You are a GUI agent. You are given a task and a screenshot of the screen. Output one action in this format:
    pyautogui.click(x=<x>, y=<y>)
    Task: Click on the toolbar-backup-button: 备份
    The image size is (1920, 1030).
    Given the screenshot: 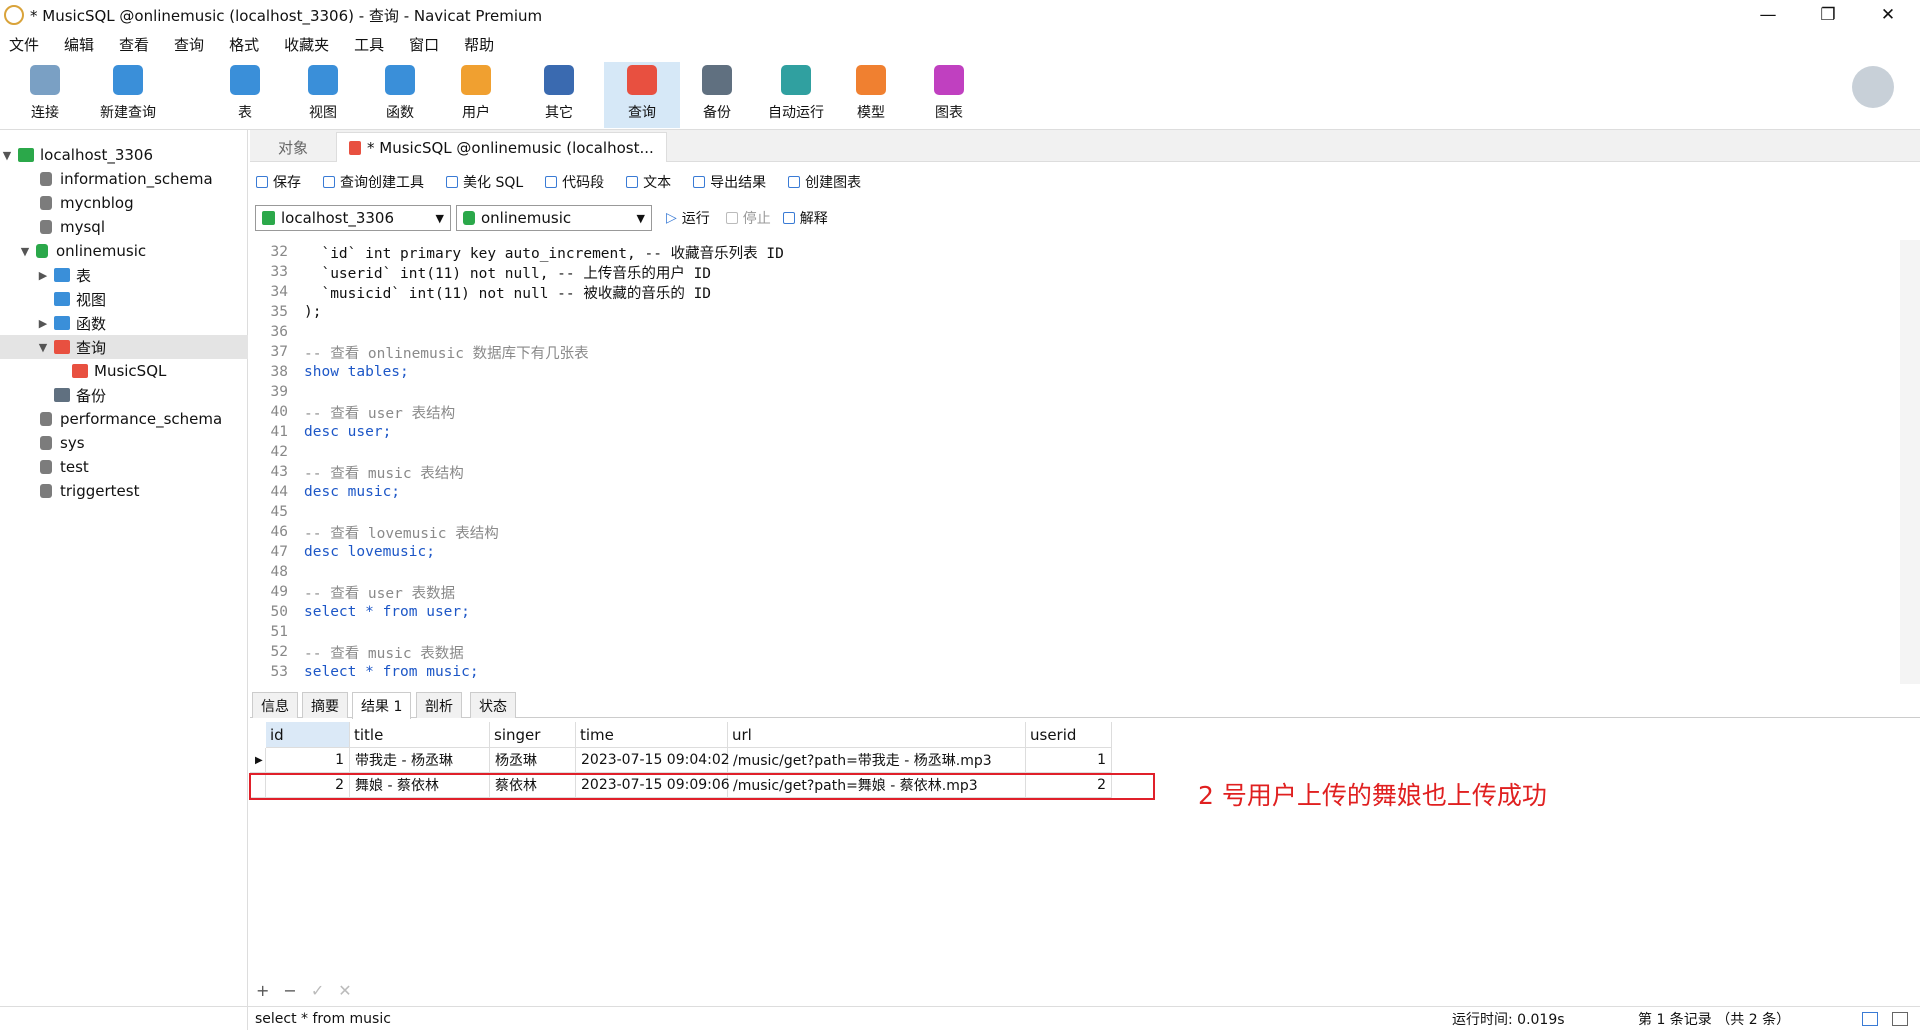 What is the action you would take?
    pyautogui.click(x=717, y=95)
    